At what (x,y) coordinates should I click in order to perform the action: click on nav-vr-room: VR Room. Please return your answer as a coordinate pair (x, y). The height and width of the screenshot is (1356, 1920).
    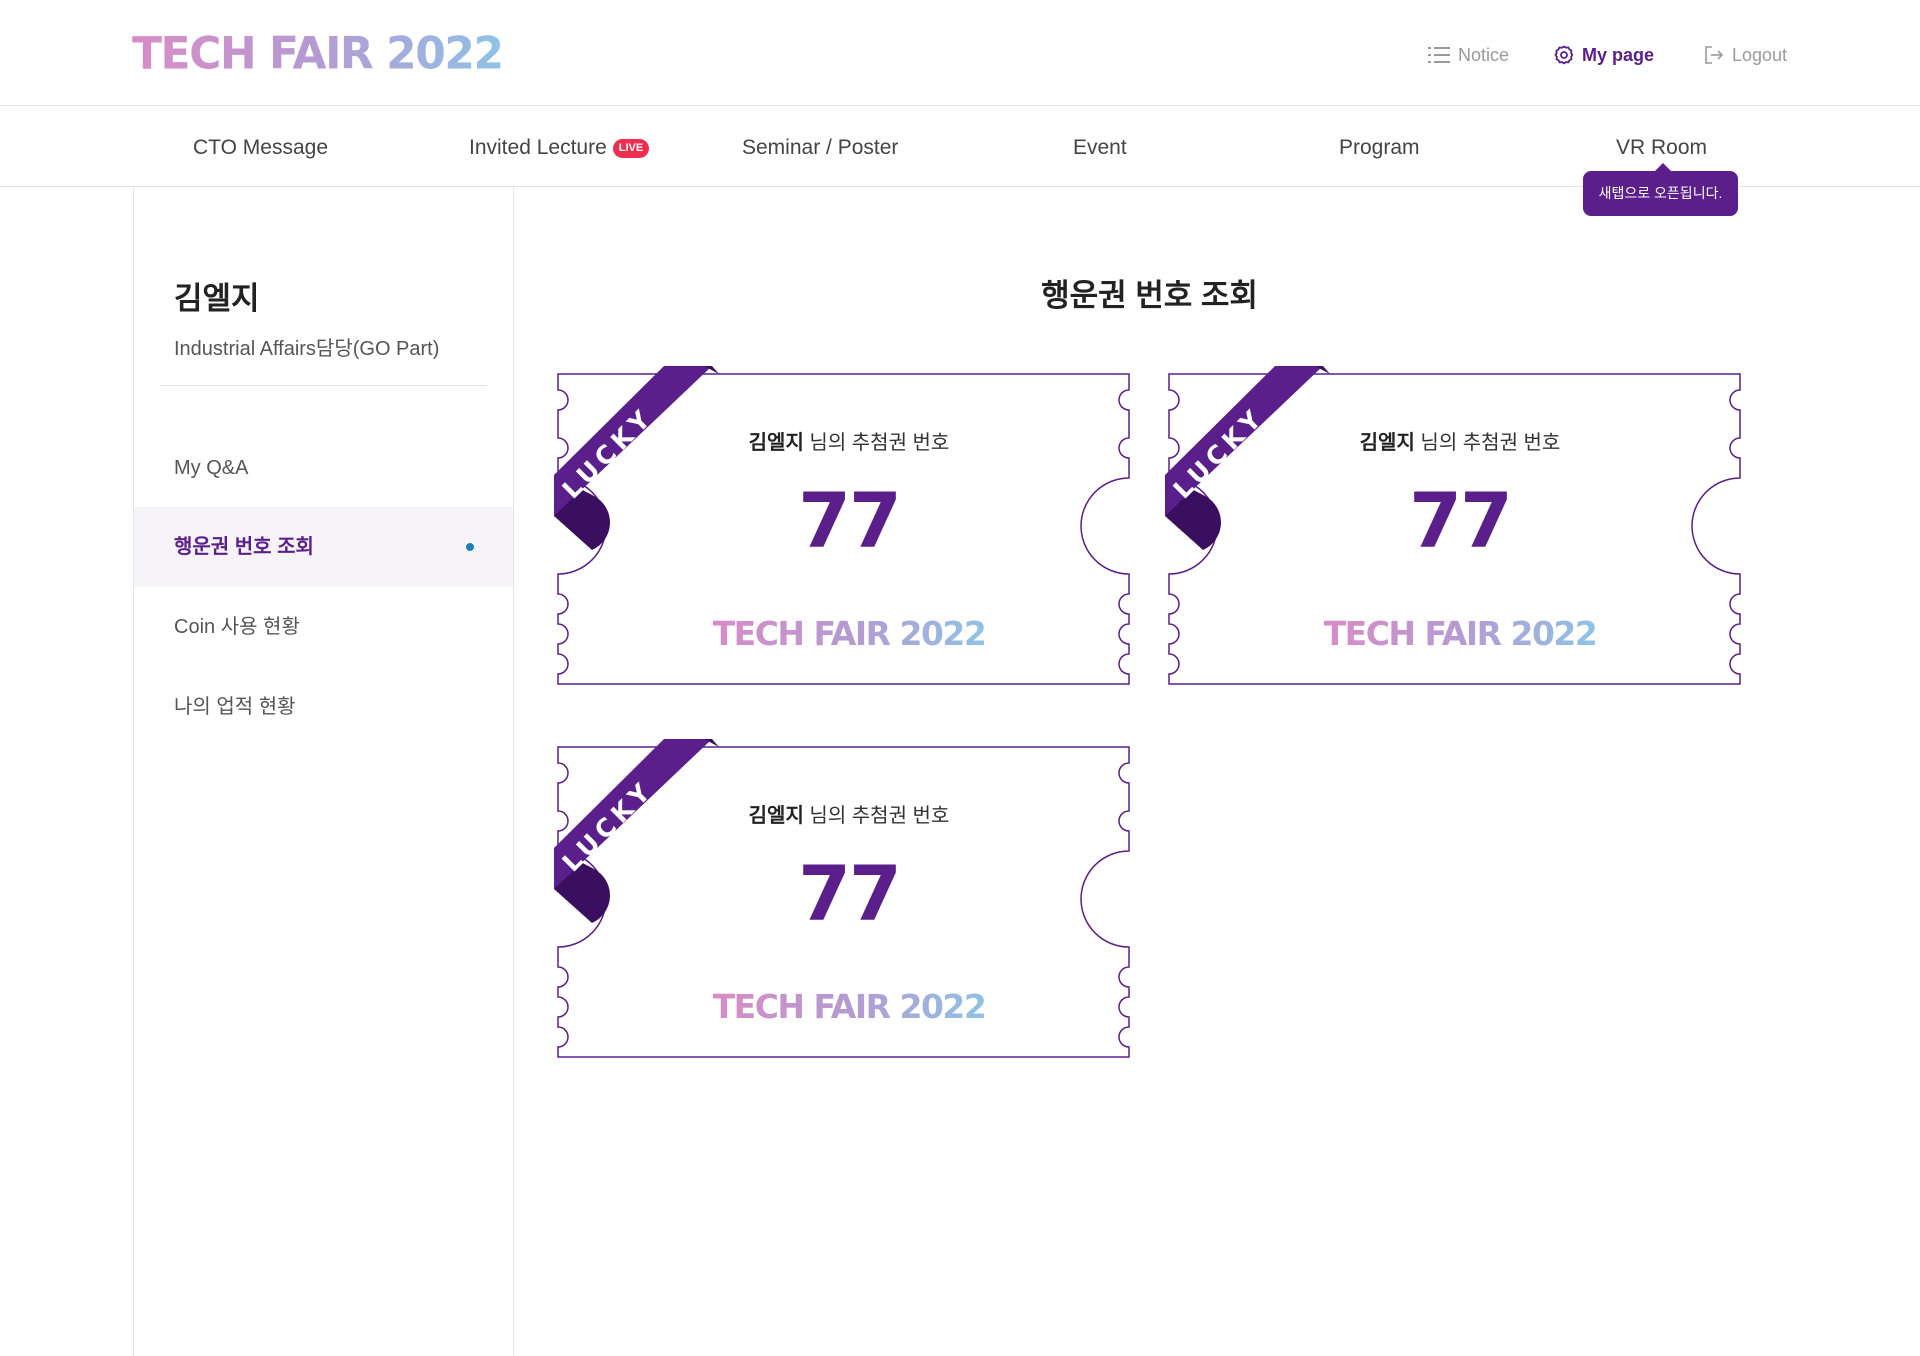
    Looking at the image, I should click on (1661, 148).